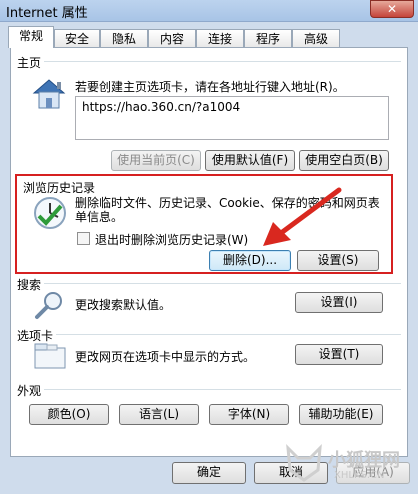  Describe the element at coordinates (49, 94) in the screenshot. I see `house-icon` at that location.